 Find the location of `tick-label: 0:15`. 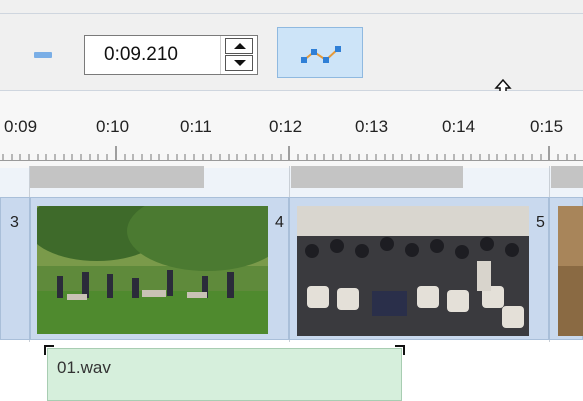

tick-label: 0:15 is located at coordinates (547, 126).